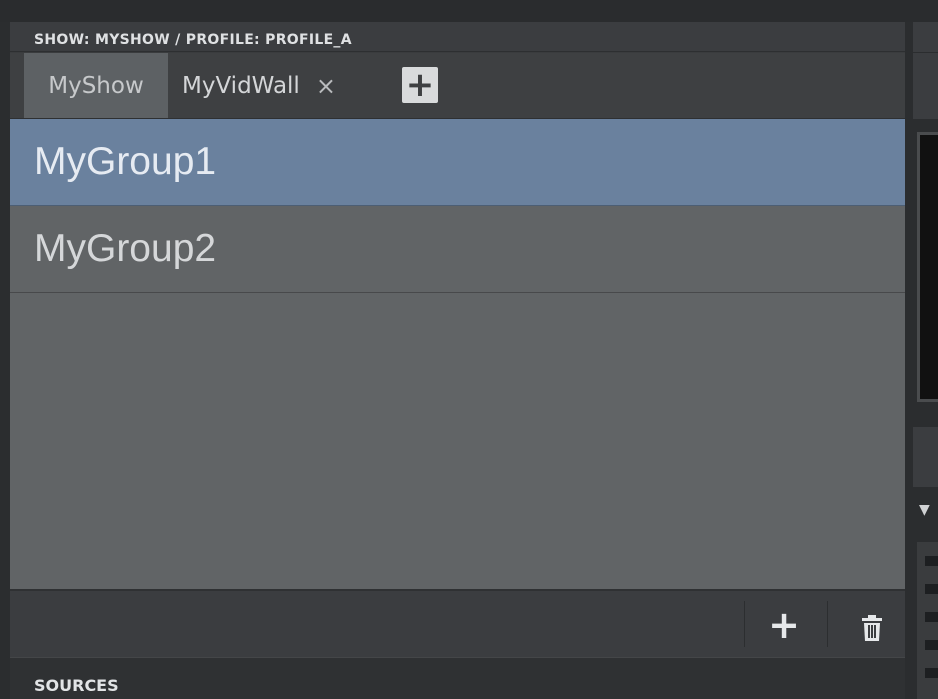  I want to click on group-label: MyGroup2, so click(125, 248).